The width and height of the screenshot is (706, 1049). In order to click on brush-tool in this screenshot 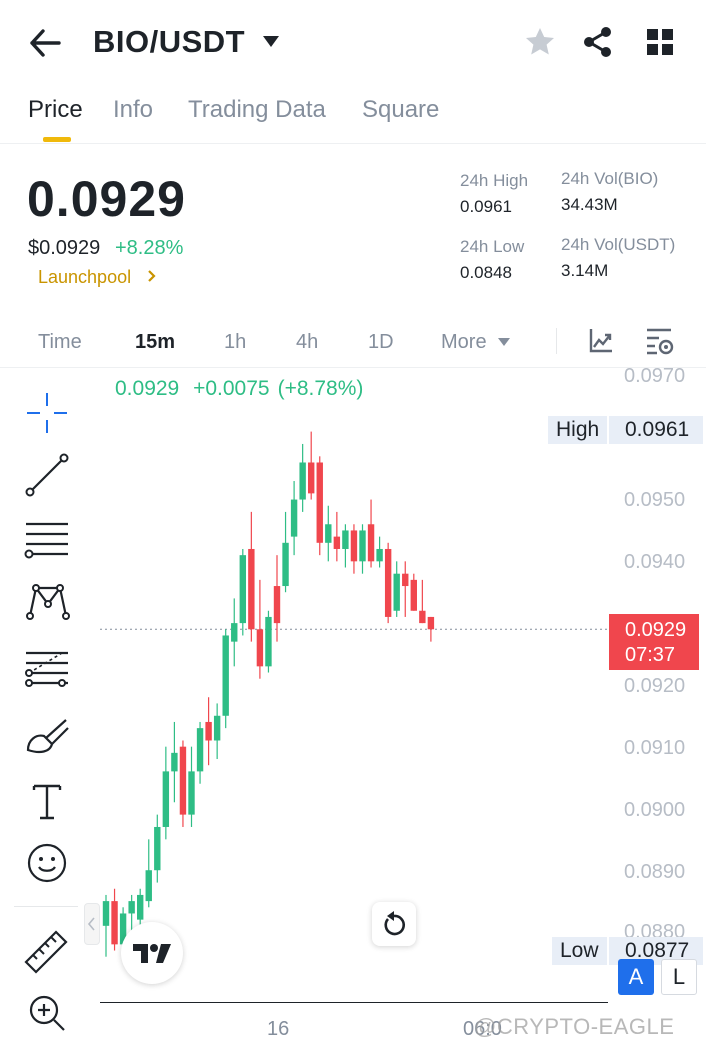, I will do `click(47, 737)`.